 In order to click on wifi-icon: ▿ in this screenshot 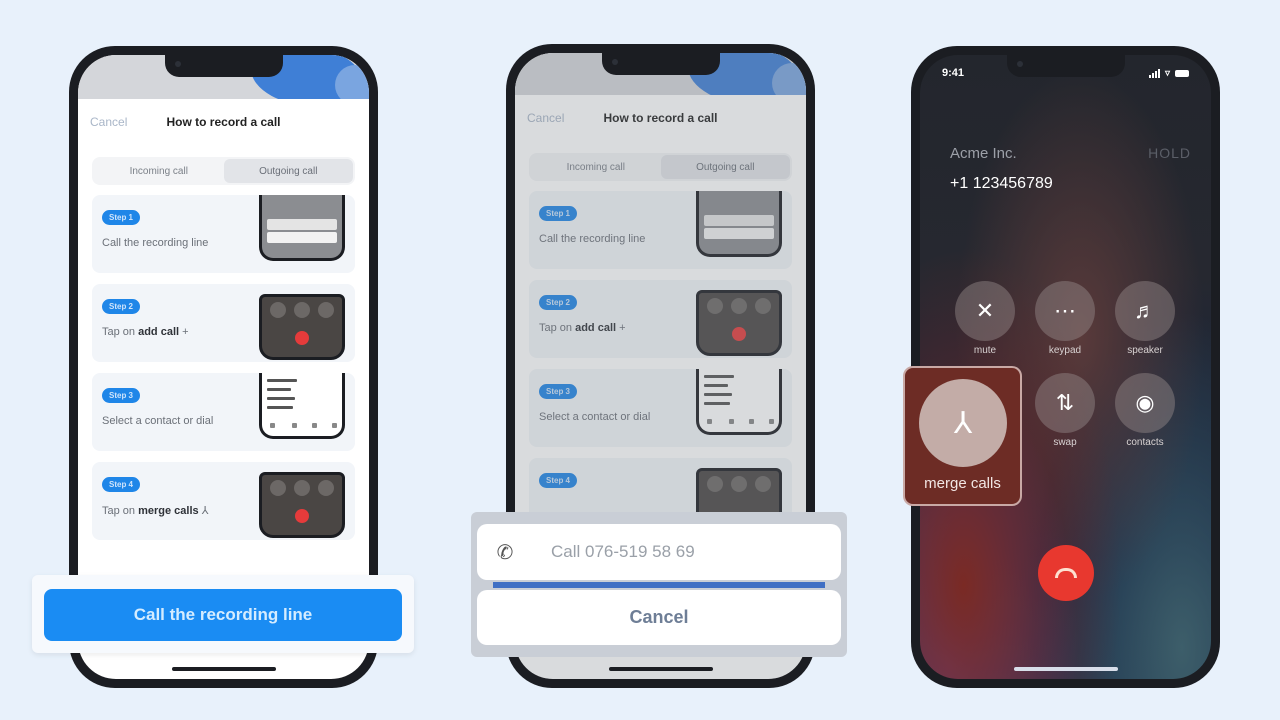, I will do `click(1167, 73)`.